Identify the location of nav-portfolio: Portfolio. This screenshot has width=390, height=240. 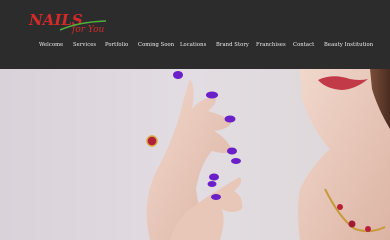
(116, 45).